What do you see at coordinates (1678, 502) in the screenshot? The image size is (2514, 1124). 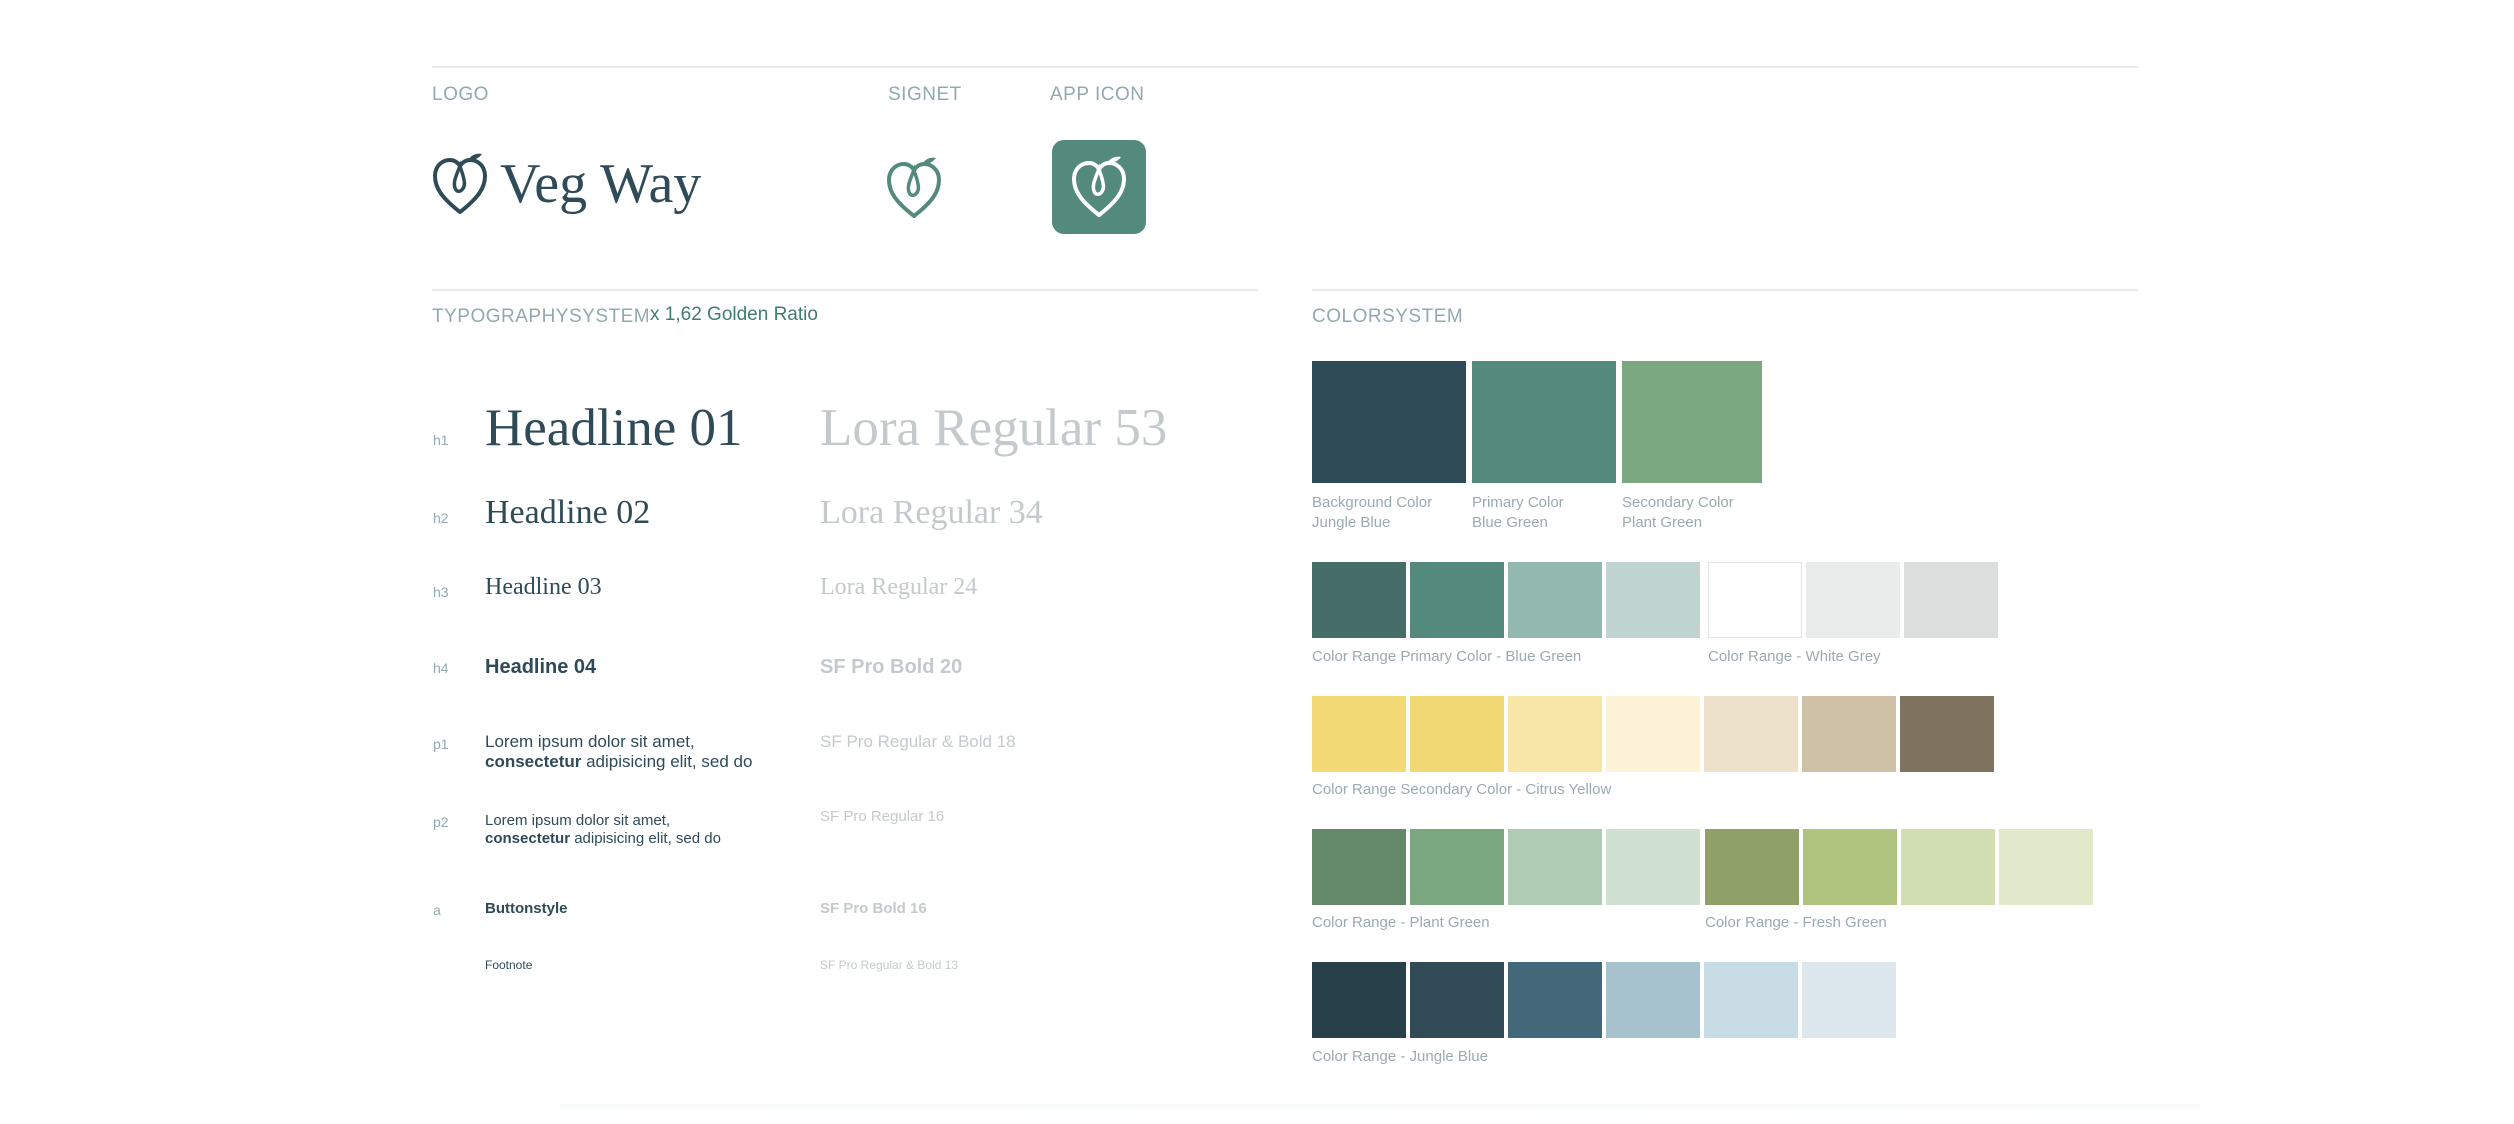 I see `caption-secondary-line1: Secondary Color` at bounding box center [1678, 502].